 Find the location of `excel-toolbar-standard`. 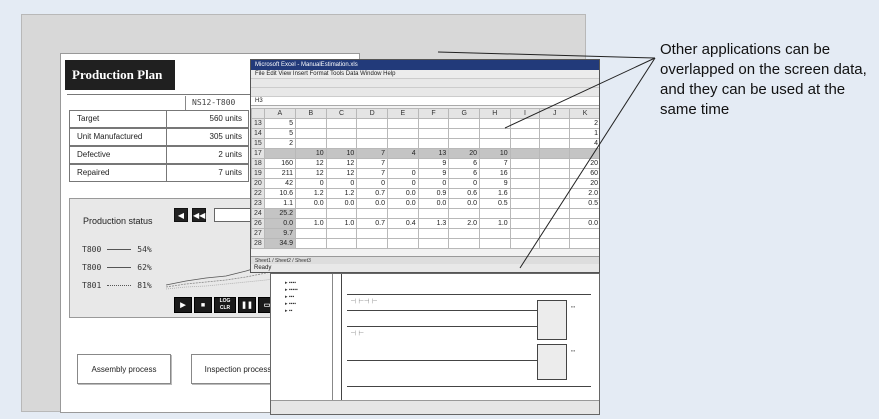

excel-toolbar-standard is located at coordinates (425, 83).